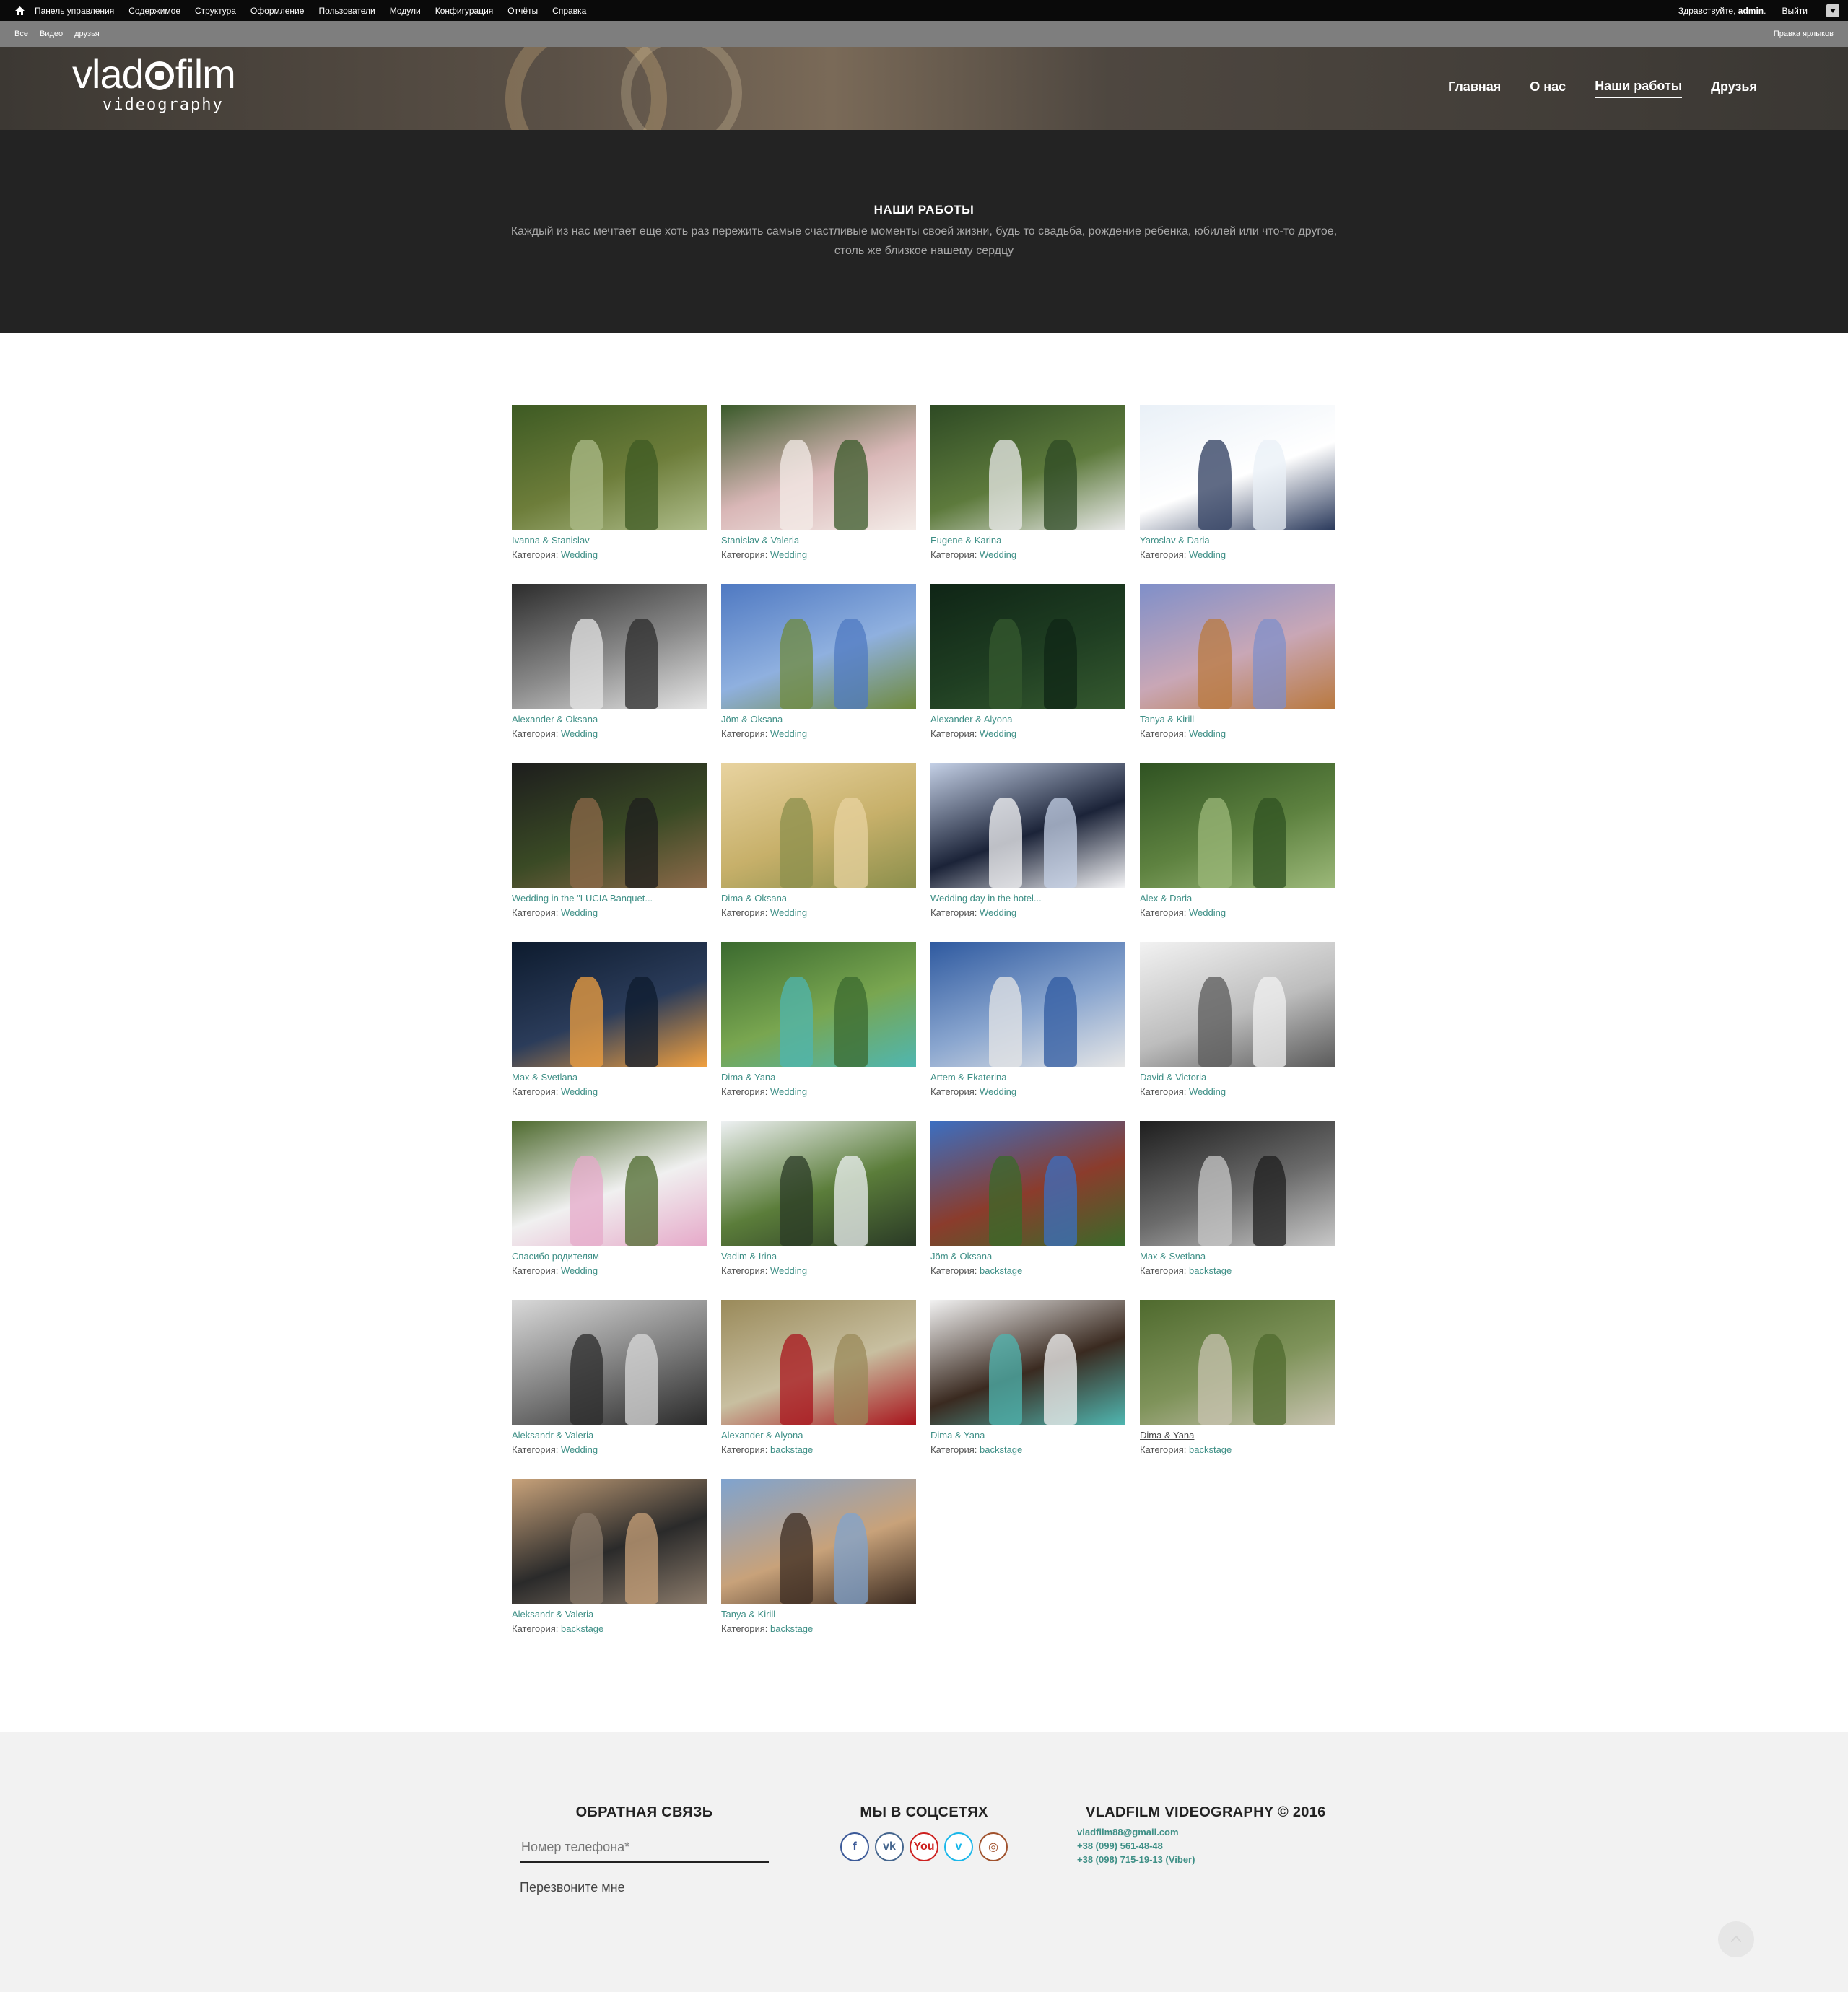 The height and width of the screenshot is (1992, 1848). Describe the element at coordinates (569, 11) in the screenshot. I see `admin-menu-help: Справка` at that location.